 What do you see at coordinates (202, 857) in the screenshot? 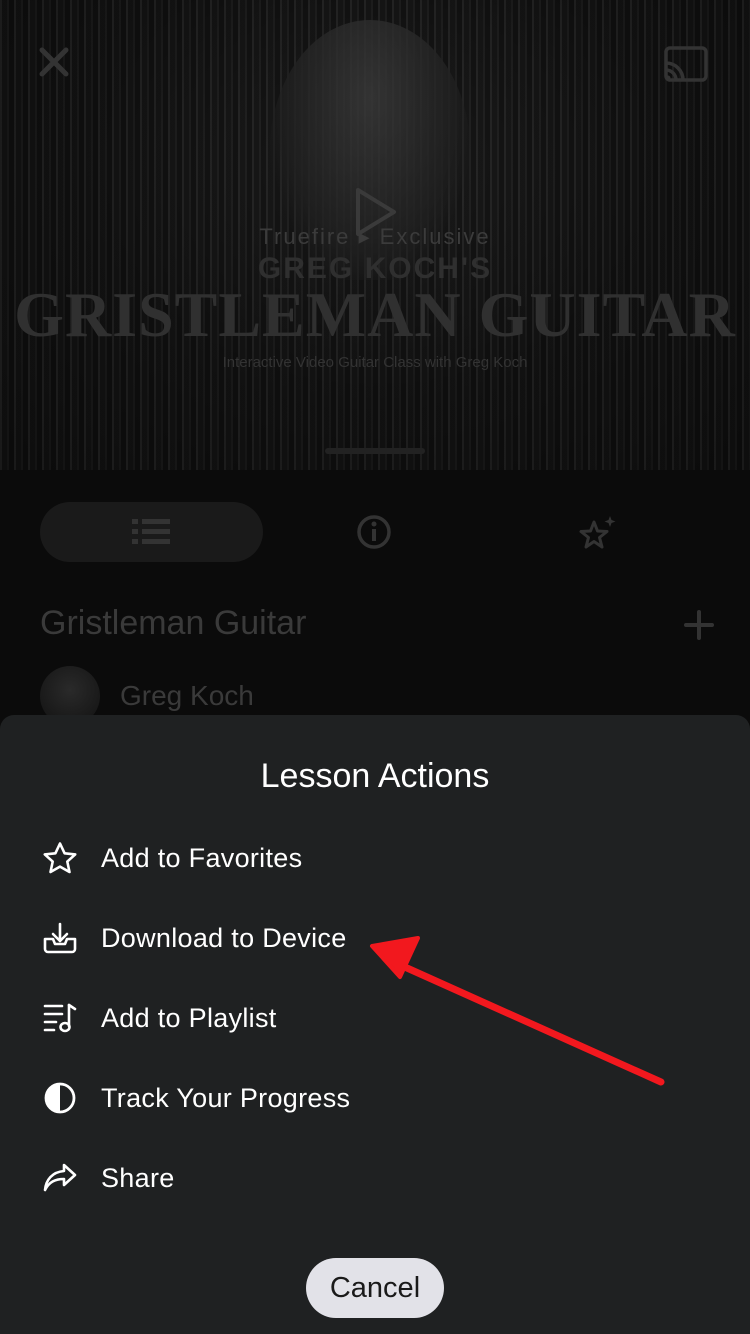
I see `action-label: Add to Favorites` at bounding box center [202, 857].